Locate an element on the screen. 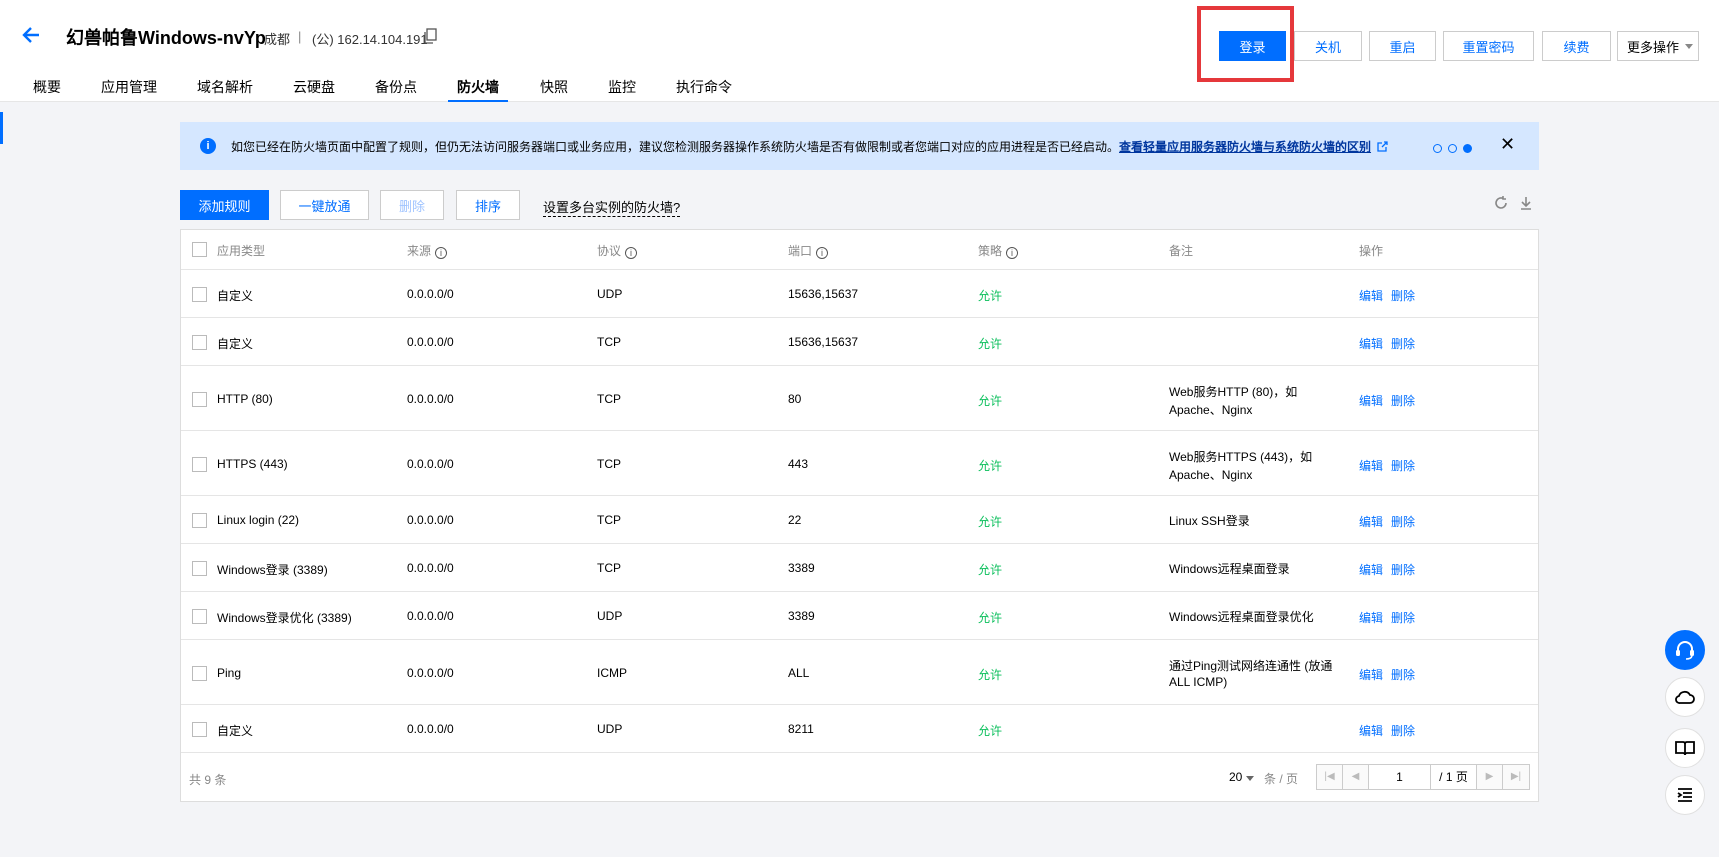 Image resolution: width=1719 pixels, height=857 pixels. page-number-input is located at coordinates (1400, 777).